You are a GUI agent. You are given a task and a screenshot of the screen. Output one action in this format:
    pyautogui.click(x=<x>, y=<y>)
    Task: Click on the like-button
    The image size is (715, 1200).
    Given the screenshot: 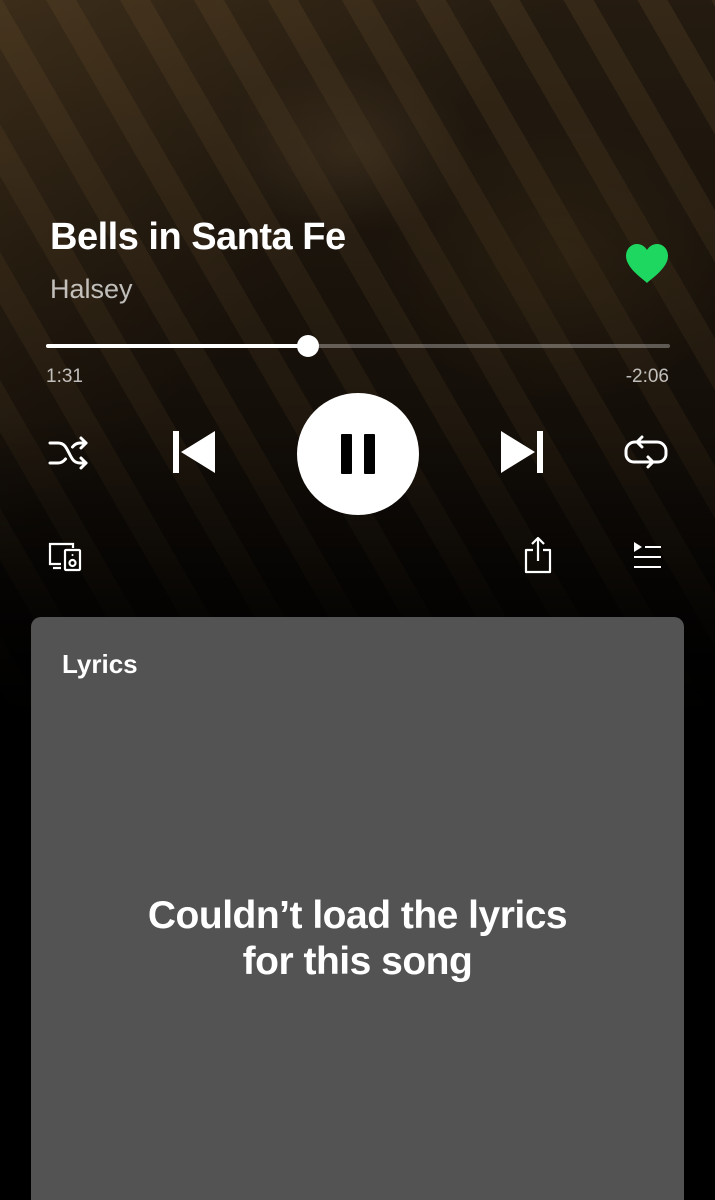 What is the action you would take?
    pyautogui.click(x=647, y=264)
    